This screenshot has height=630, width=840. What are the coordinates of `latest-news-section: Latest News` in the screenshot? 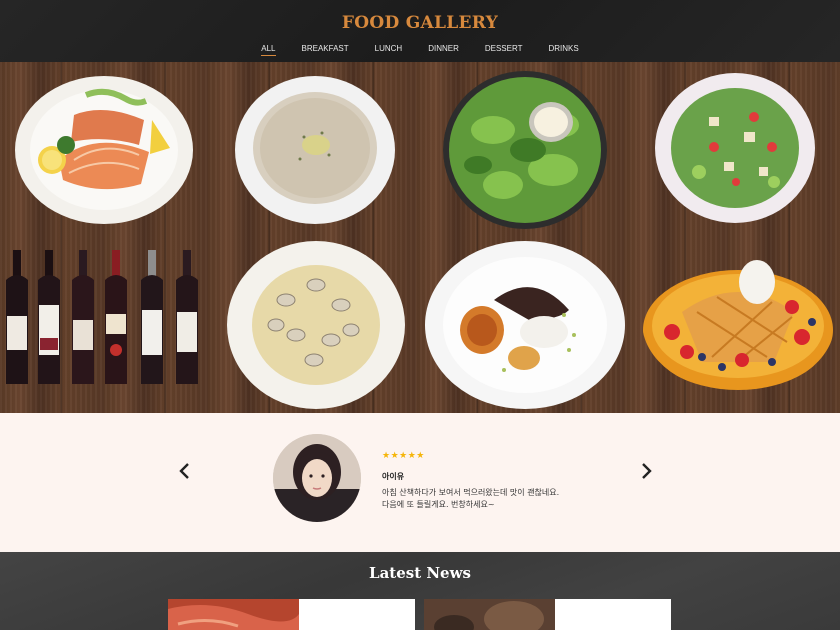 It's located at (420, 591).